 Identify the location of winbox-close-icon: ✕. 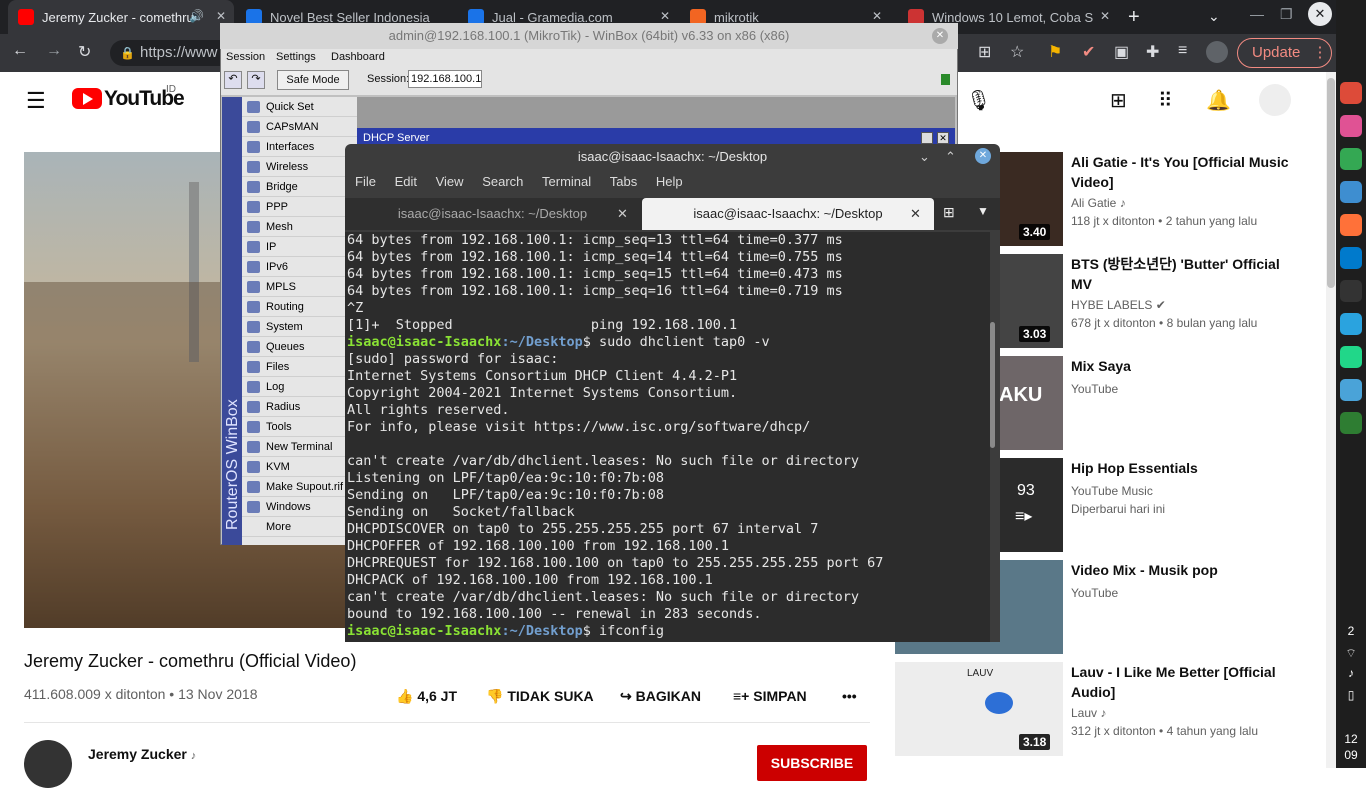
(940, 36).